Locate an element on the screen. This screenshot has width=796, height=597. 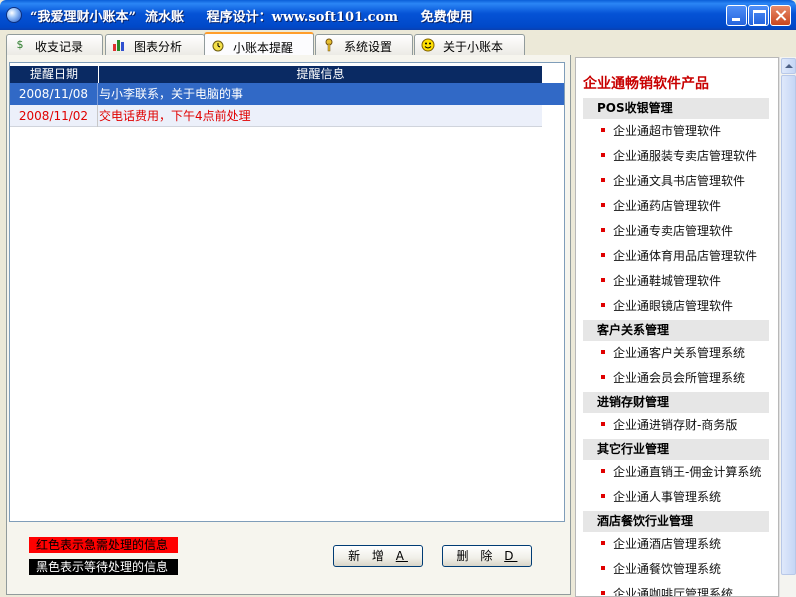
table-row: 2008/11/08 与小李联系，关于电脑的事 is located at coordinates (287, 94).